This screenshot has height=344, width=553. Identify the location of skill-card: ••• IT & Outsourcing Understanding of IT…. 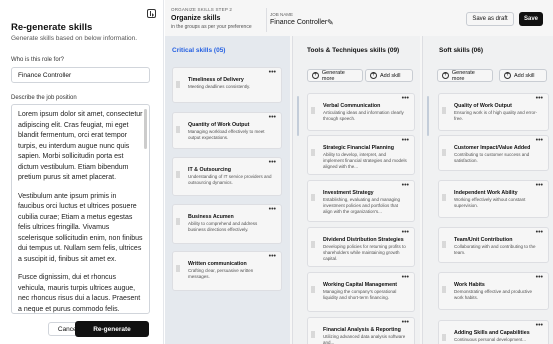
(227, 176).